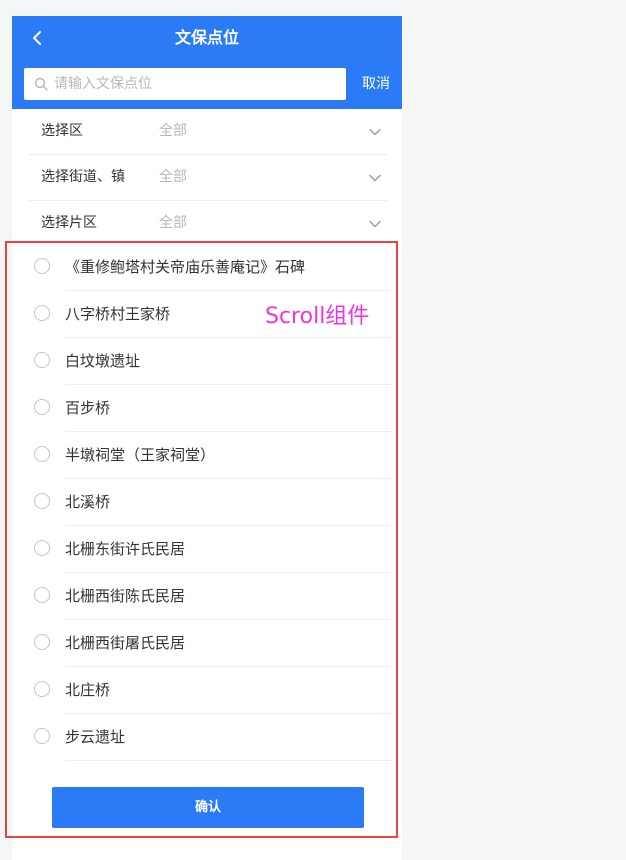 The height and width of the screenshot is (860, 626). Describe the element at coordinates (62, 131) in the screenshot. I see `filter-label: 选择区` at that location.